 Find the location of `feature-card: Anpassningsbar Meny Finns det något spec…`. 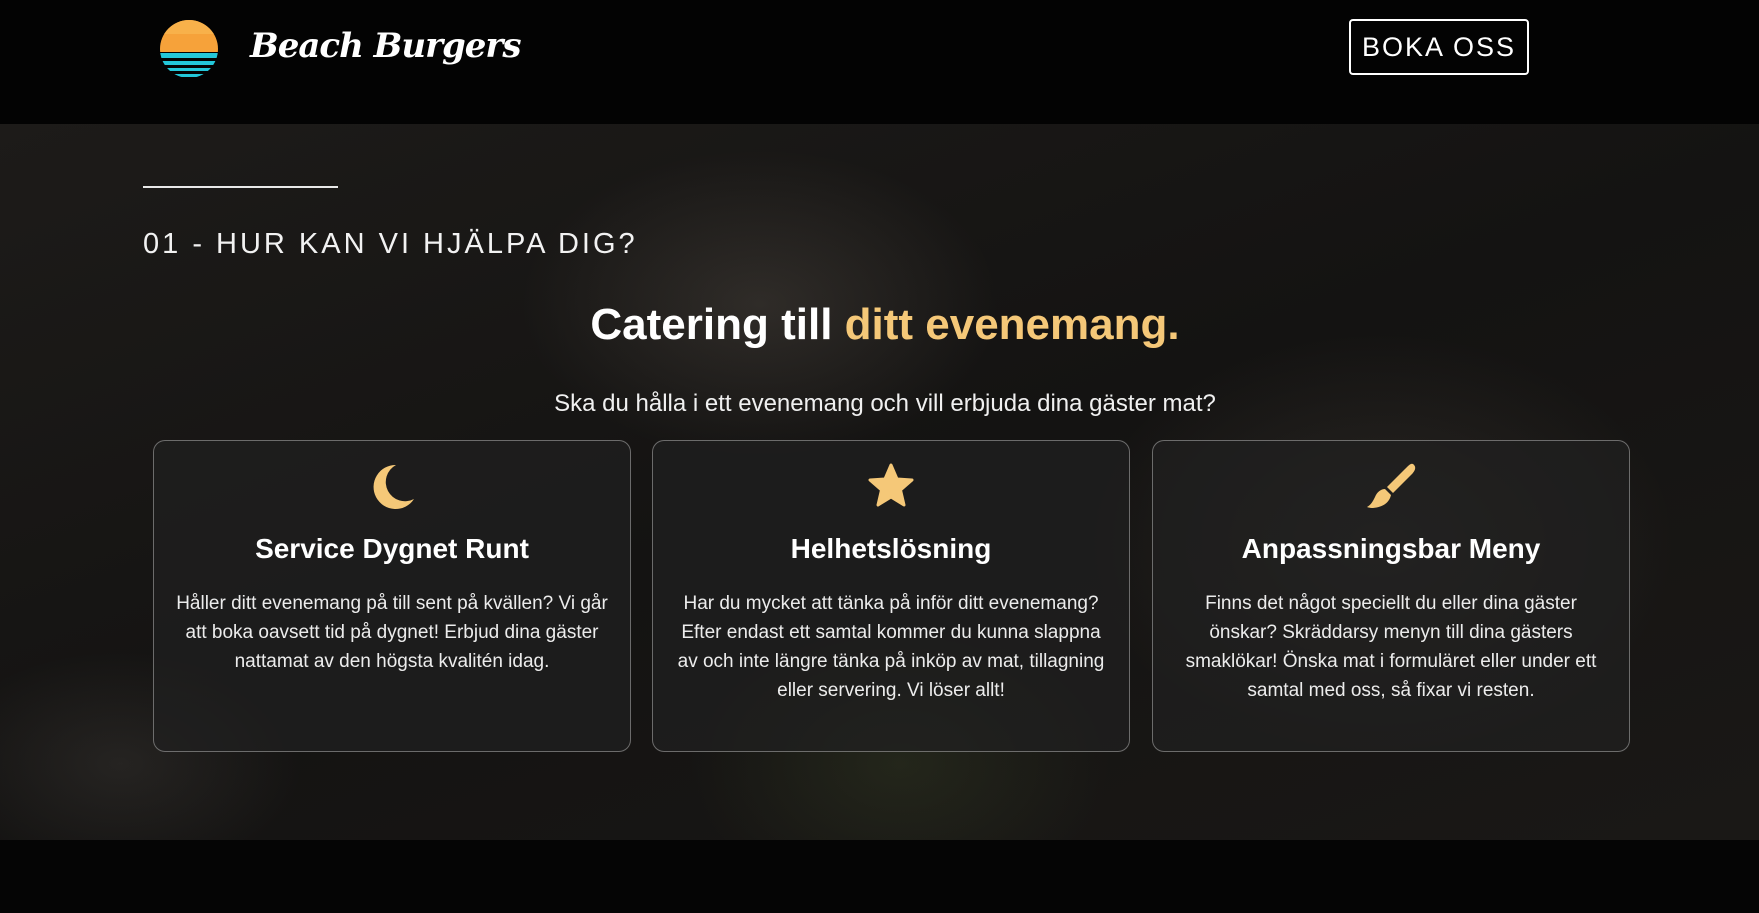

feature-card: Anpassningsbar Meny Finns det något spec… is located at coordinates (1391, 596).